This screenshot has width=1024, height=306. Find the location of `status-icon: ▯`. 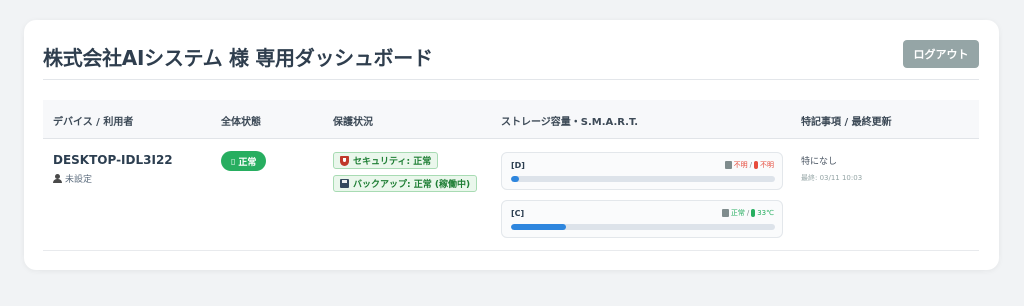

status-icon: ▯ is located at coordinates (233, 161).